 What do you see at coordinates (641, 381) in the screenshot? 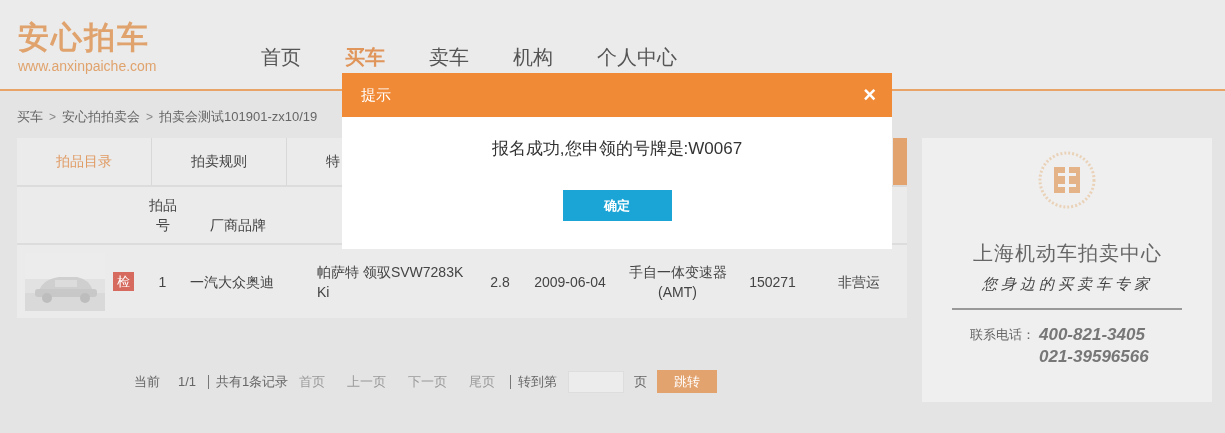
I see `page-unit: 页` at bounding box center [641, 381].